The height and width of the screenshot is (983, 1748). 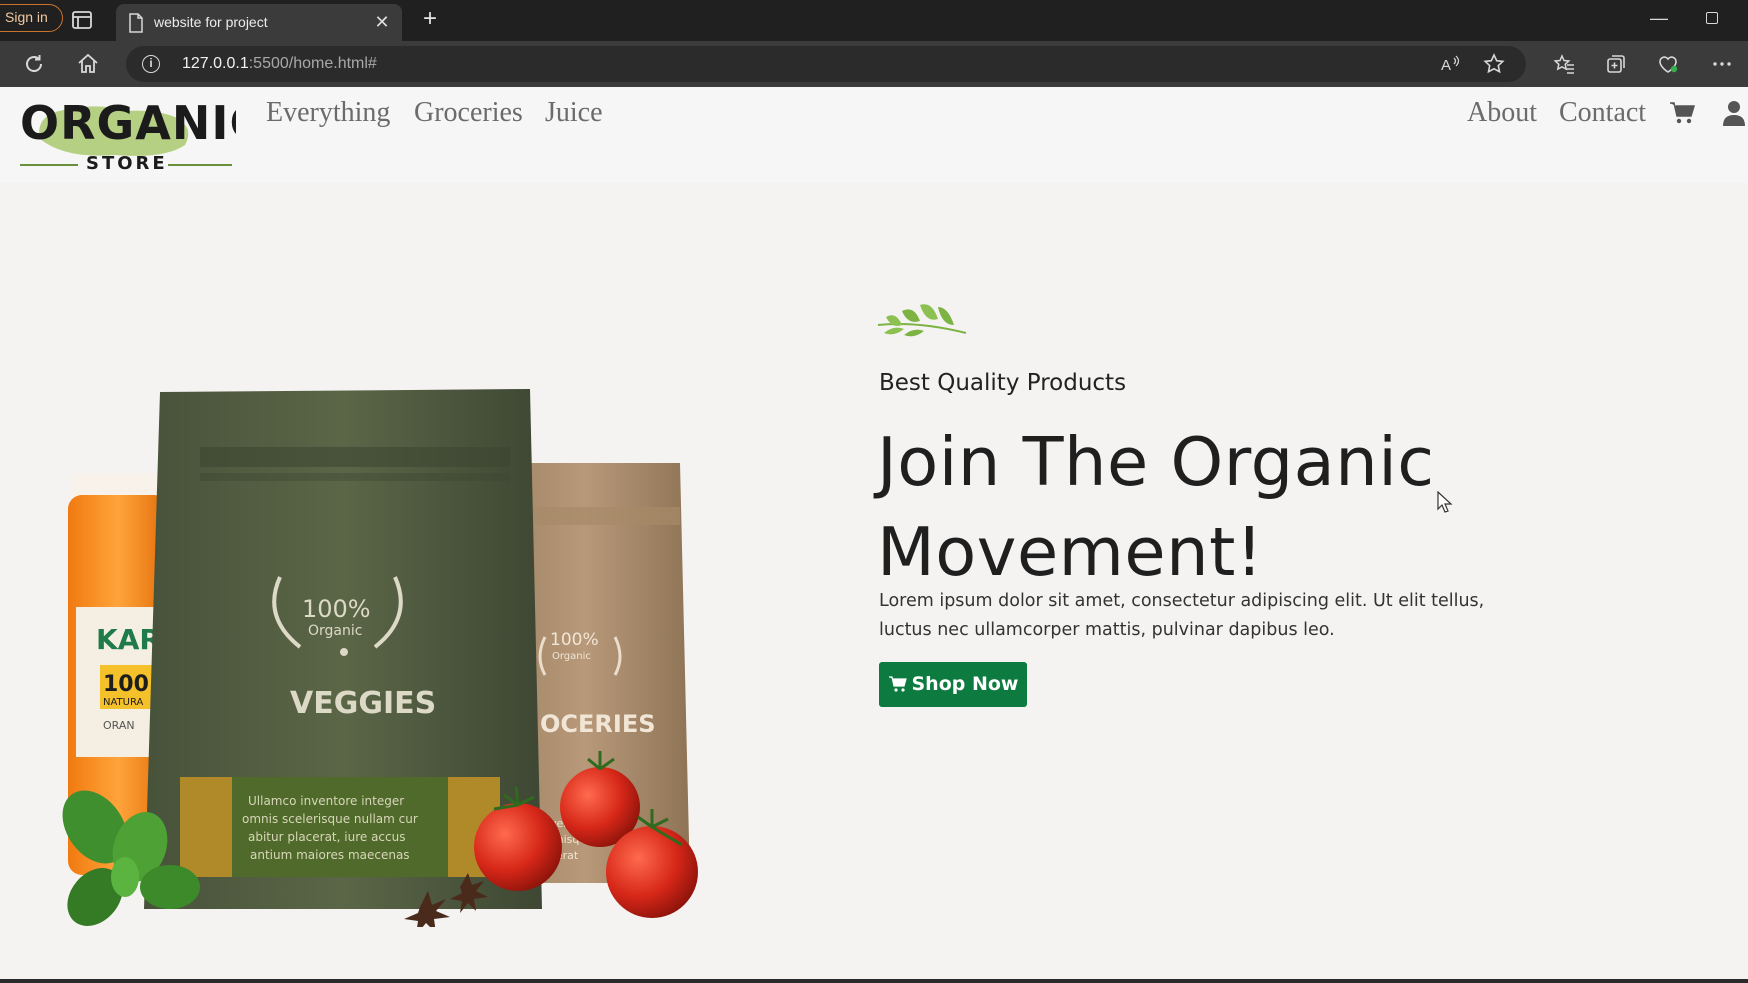 I want to click on bag1-text-2: omnis scelerisque nullam cur, so click(x=330, y=819).